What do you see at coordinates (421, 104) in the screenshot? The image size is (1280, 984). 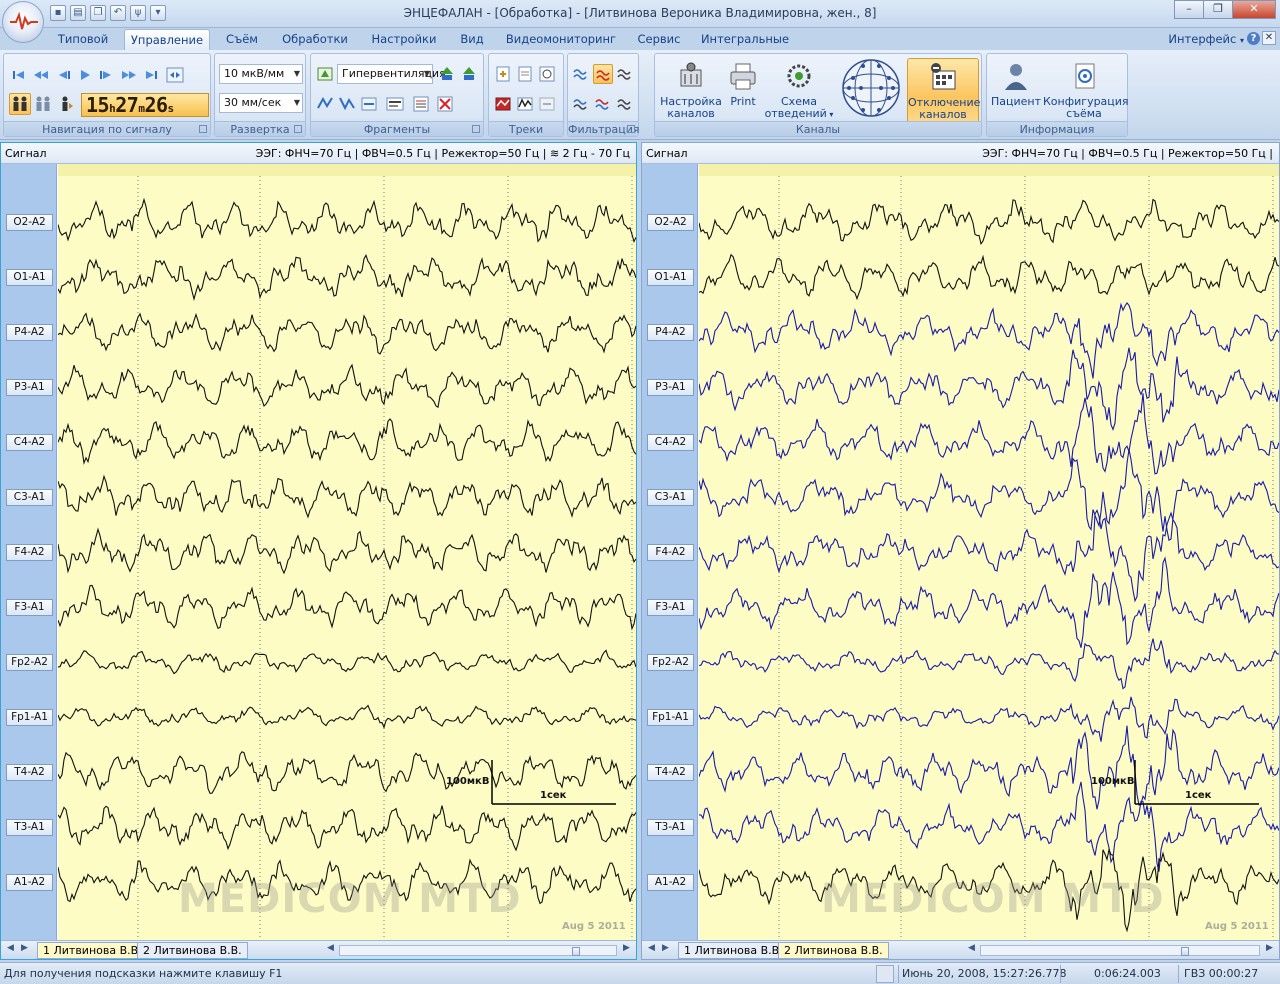 I see `fragment-list-icon` at bounding box center [421, 104].